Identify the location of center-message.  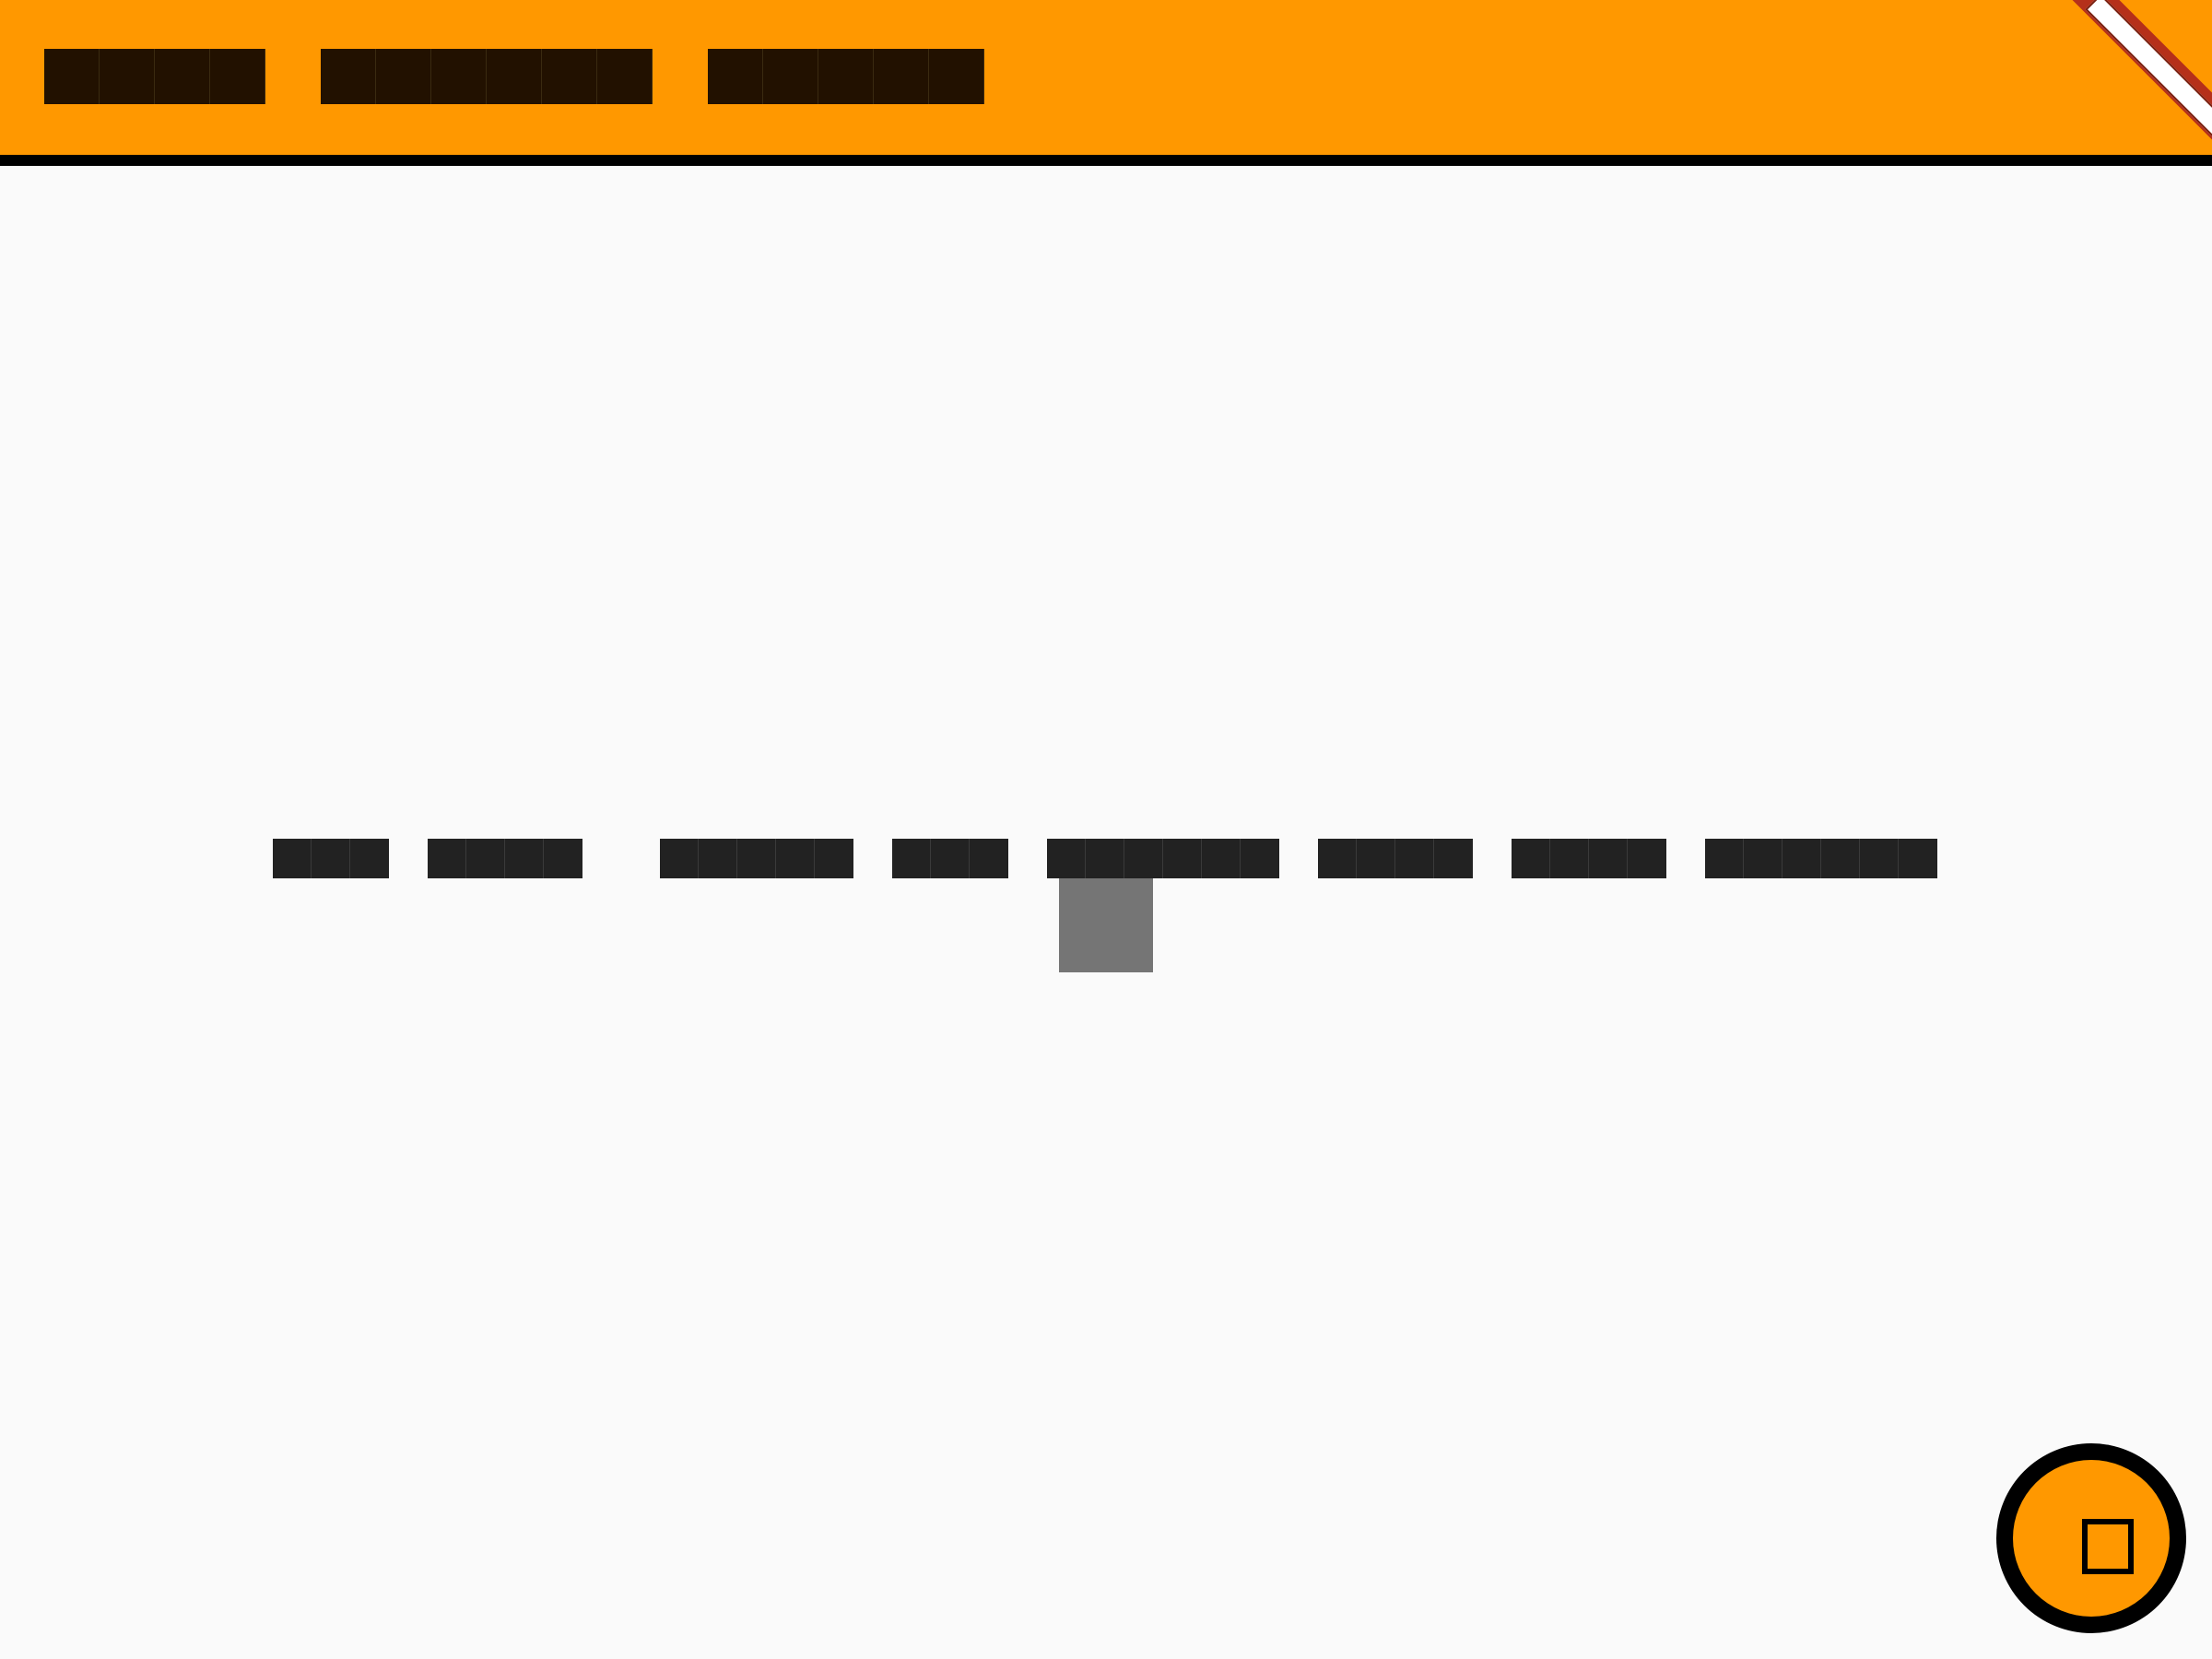
(1106, 858).